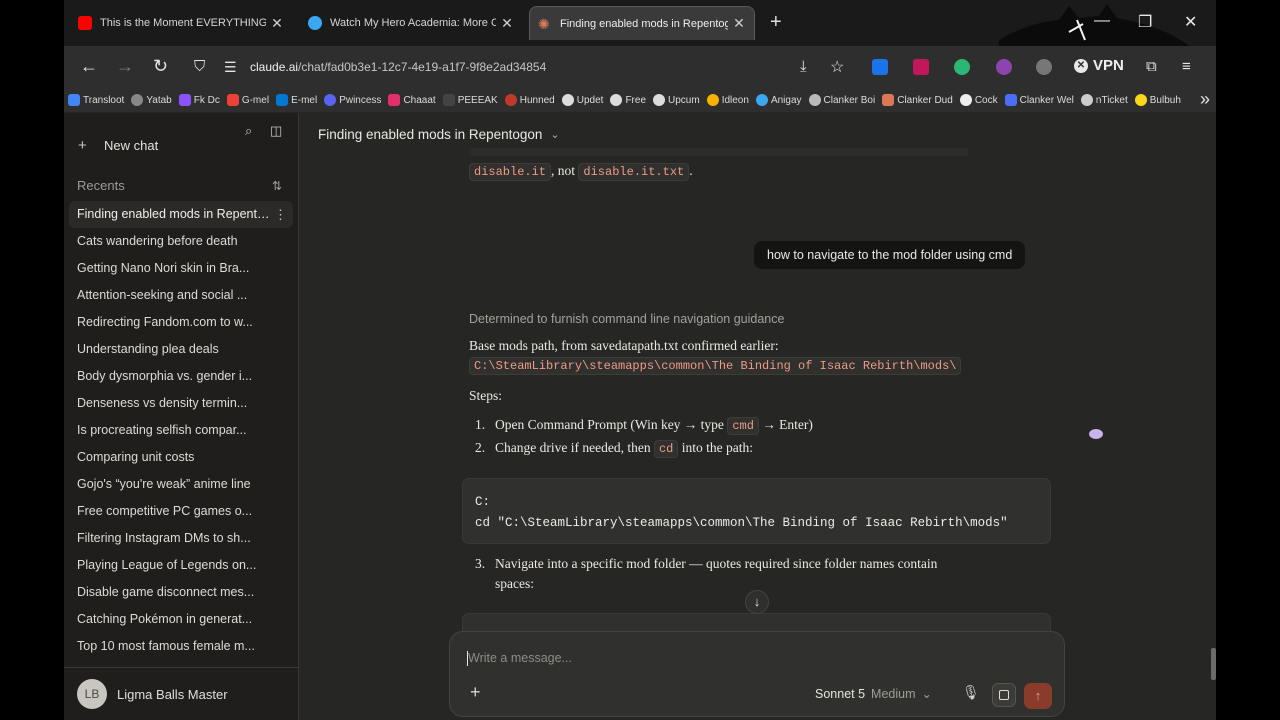  What do you see at coordinates (1190, 22) in the screenshot?
I see `close-window-icon: ✕` at bounding box center [1190, 22].